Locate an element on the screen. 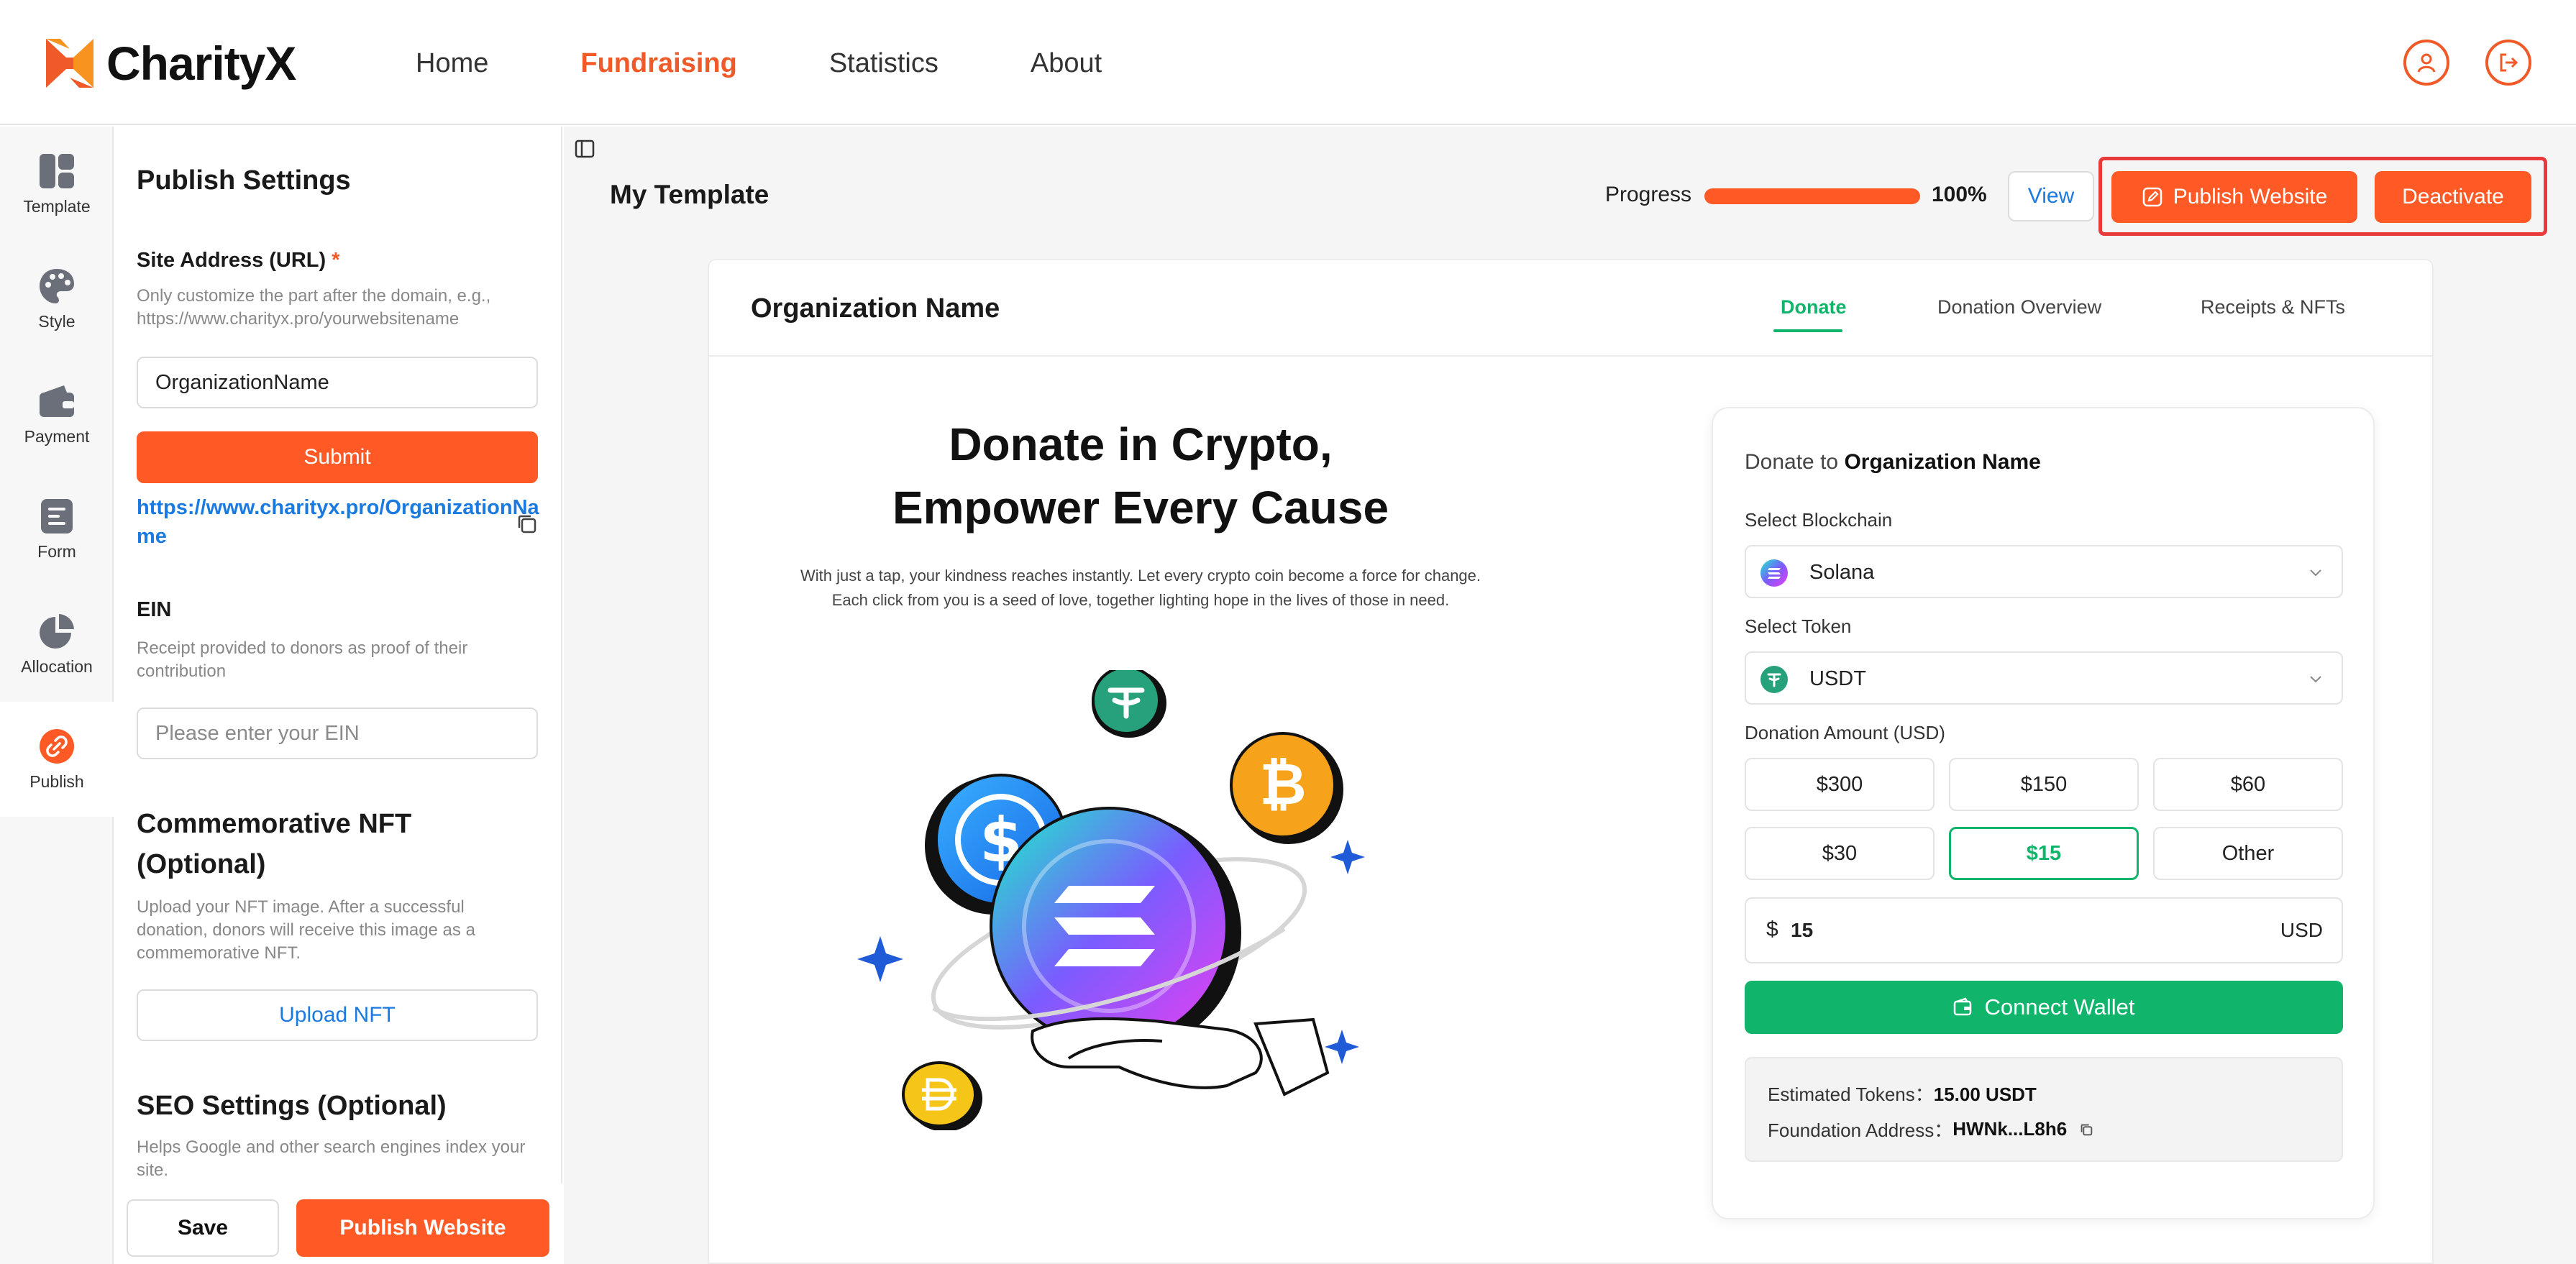 The height and width of the screenshot is (1264, 2576). usdt-icon is located at coordinates (1774, 680).